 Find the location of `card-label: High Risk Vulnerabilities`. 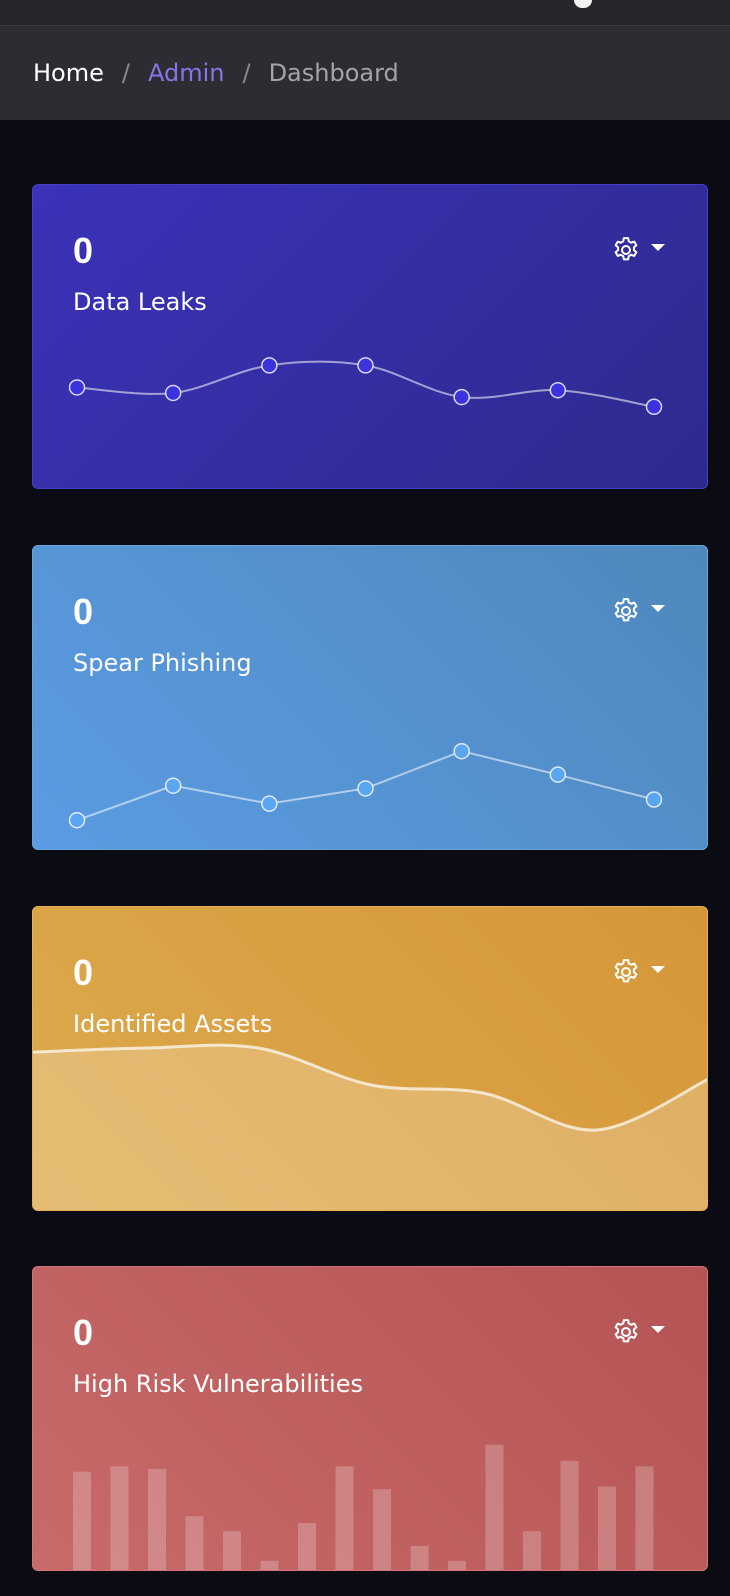

card-label: High Risk Vulnerabilities is located at coordinates (218, 1384).